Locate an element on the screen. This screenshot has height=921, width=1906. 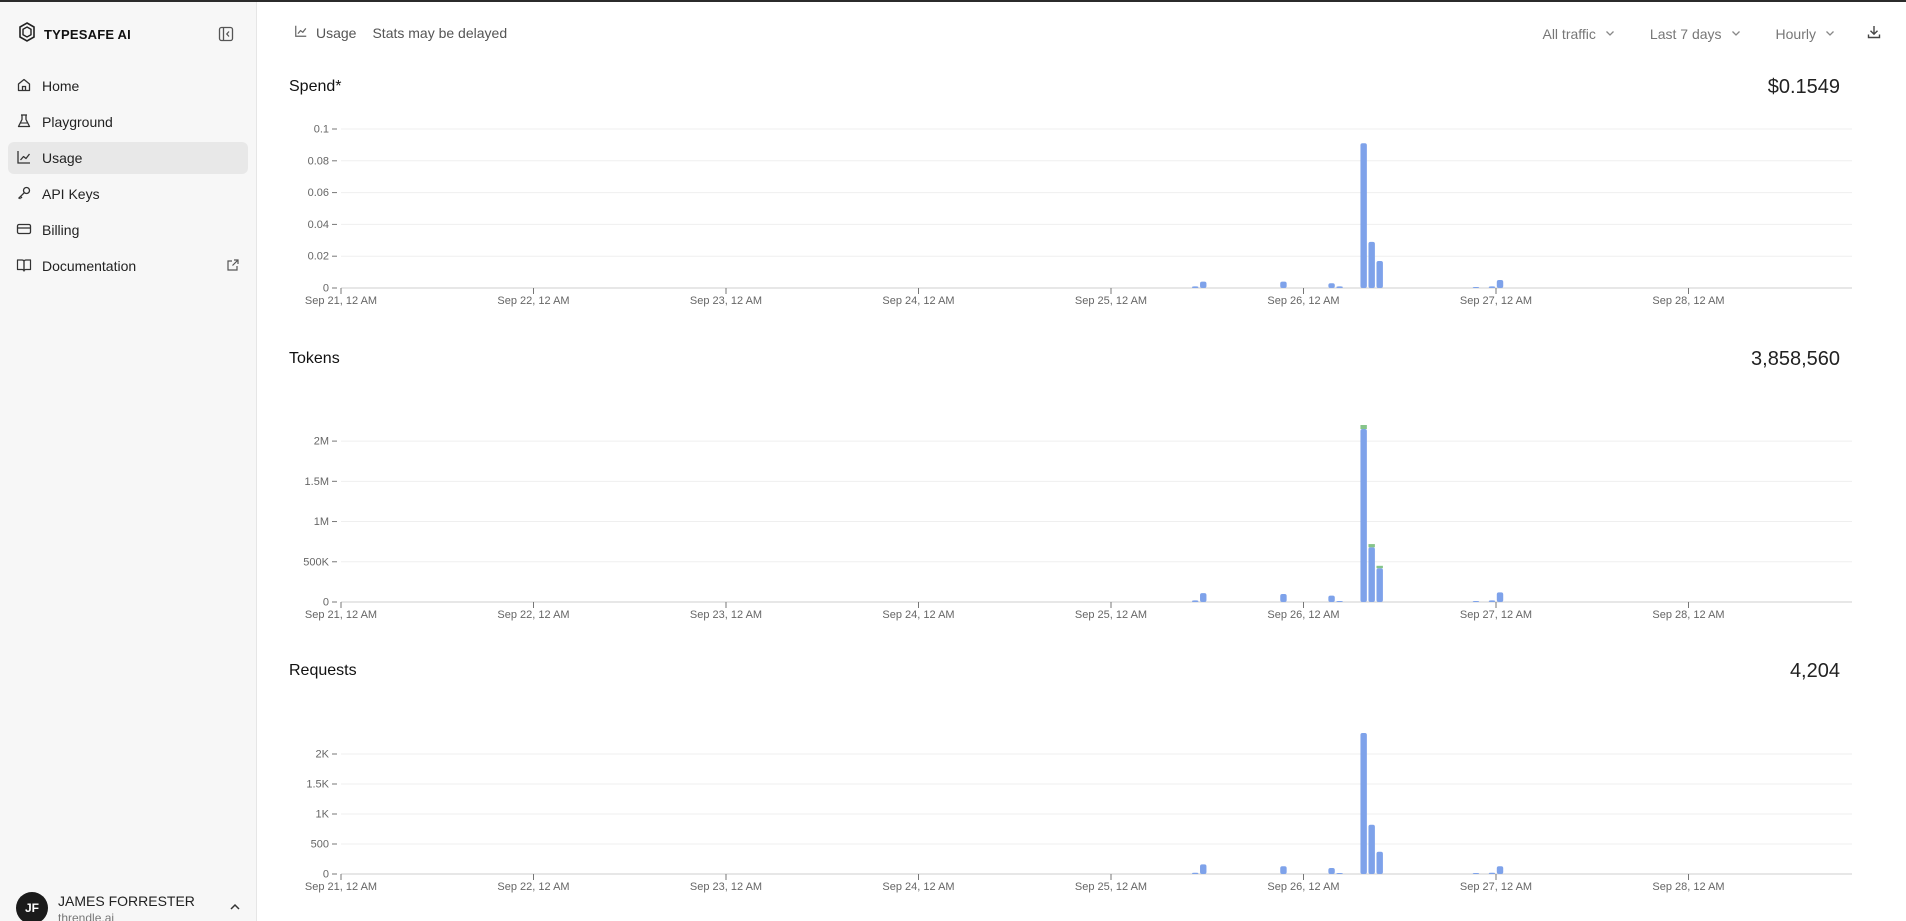
download-button is located at coordinates (1874, 34).